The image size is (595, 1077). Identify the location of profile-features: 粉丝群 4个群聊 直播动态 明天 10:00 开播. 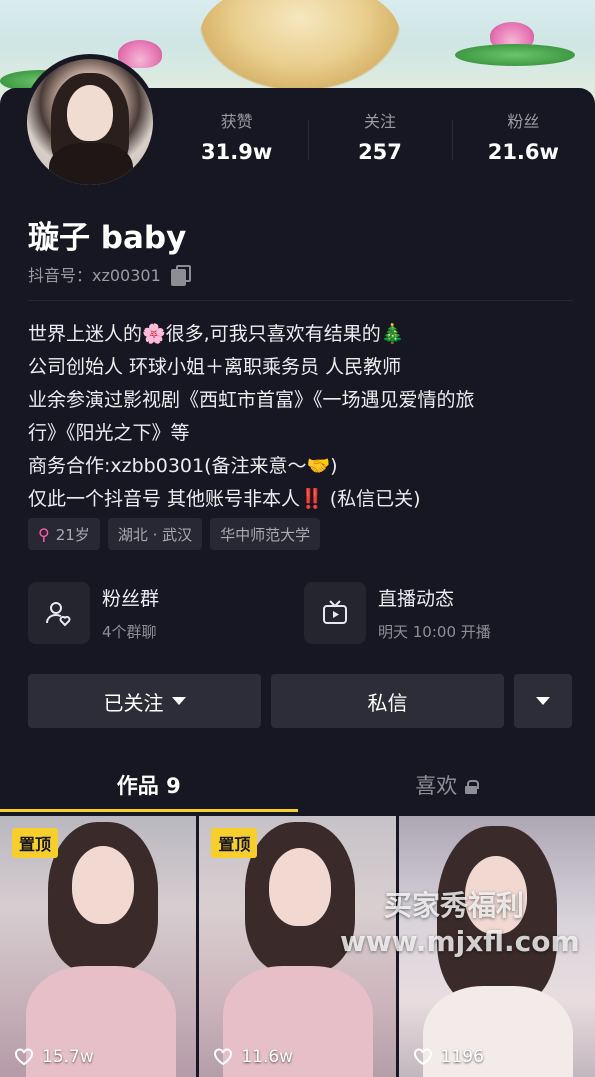
(296, 613).